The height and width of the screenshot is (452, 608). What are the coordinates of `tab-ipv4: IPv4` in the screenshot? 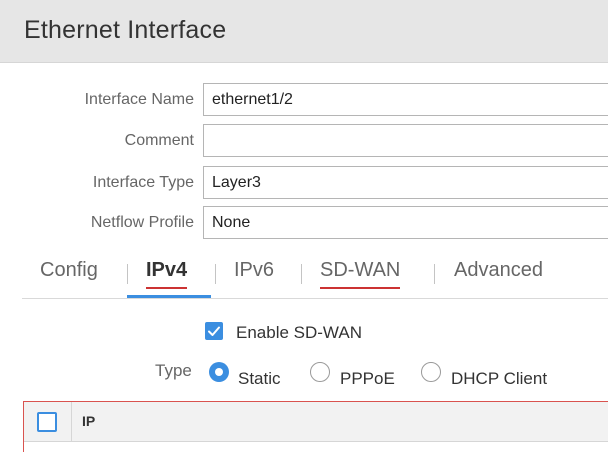 It's located at (167, 274).